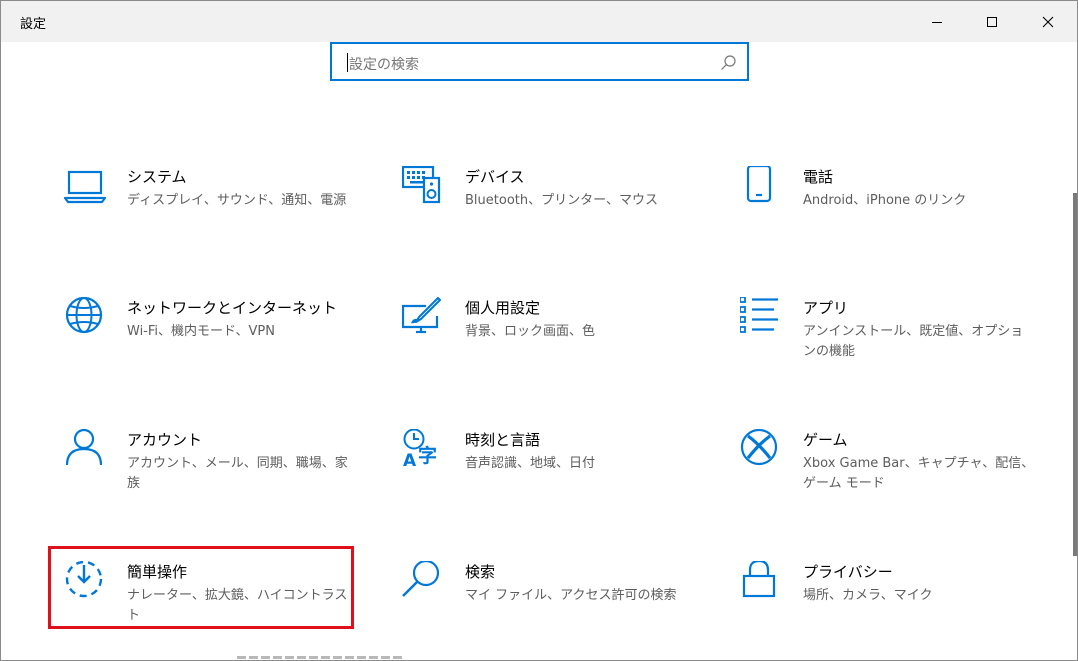 The height and width of the screenshot is (661, 1078). Describe the element at coordinates (495, 177) in the screenshot. I see `tile-title: デバイス` at that location.